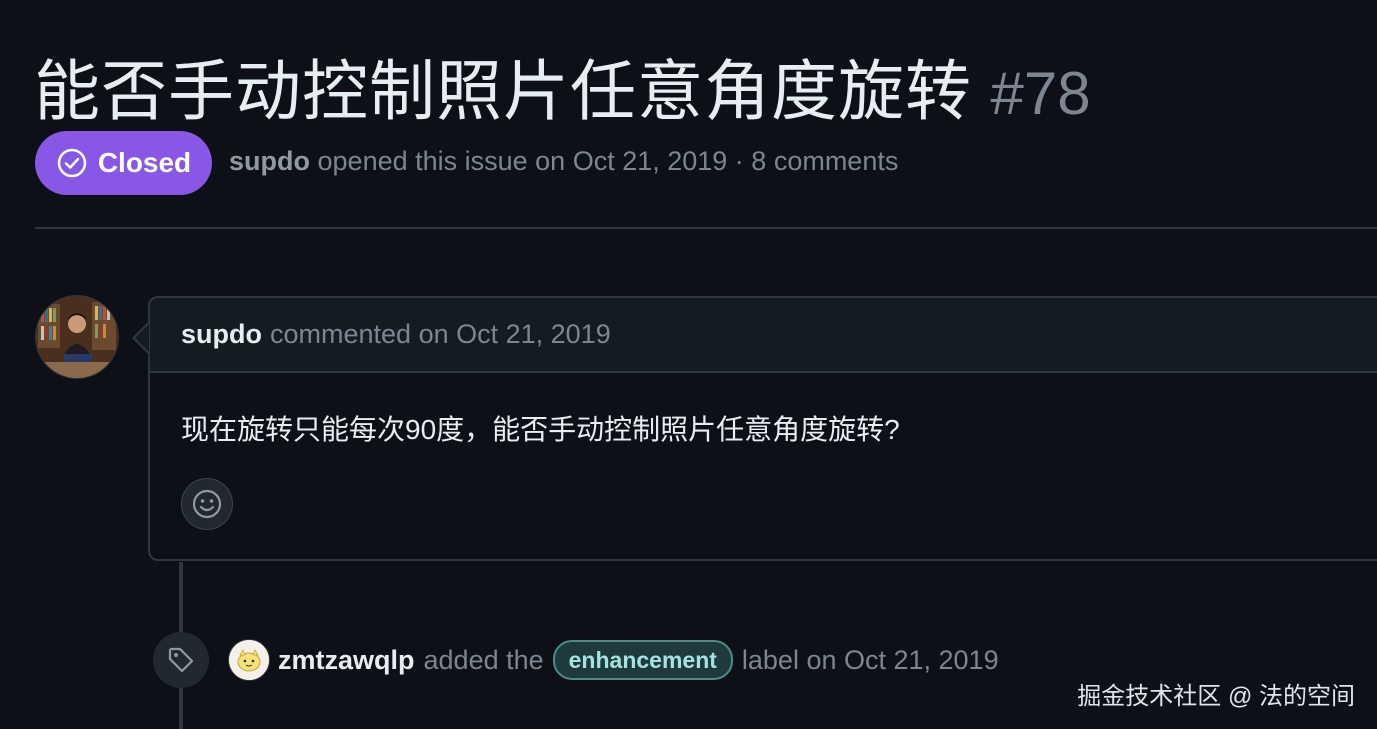  I want to click on smiley-icon, so click(207, 504).